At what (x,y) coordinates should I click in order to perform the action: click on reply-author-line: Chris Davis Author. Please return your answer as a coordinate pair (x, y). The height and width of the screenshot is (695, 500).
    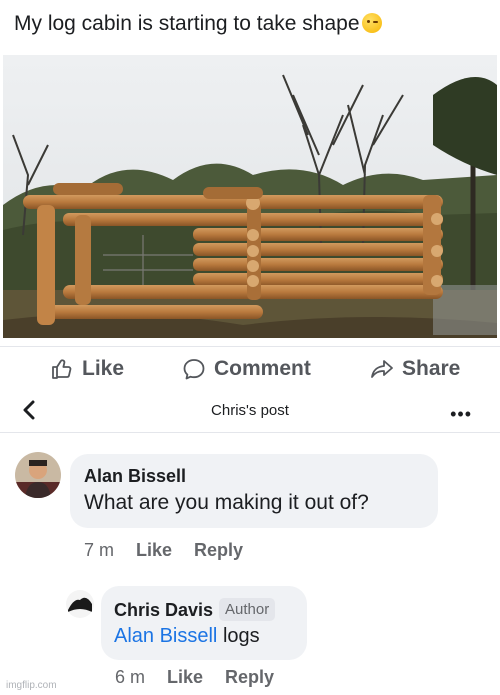
    Looking at the image, I should click on (195, 609).